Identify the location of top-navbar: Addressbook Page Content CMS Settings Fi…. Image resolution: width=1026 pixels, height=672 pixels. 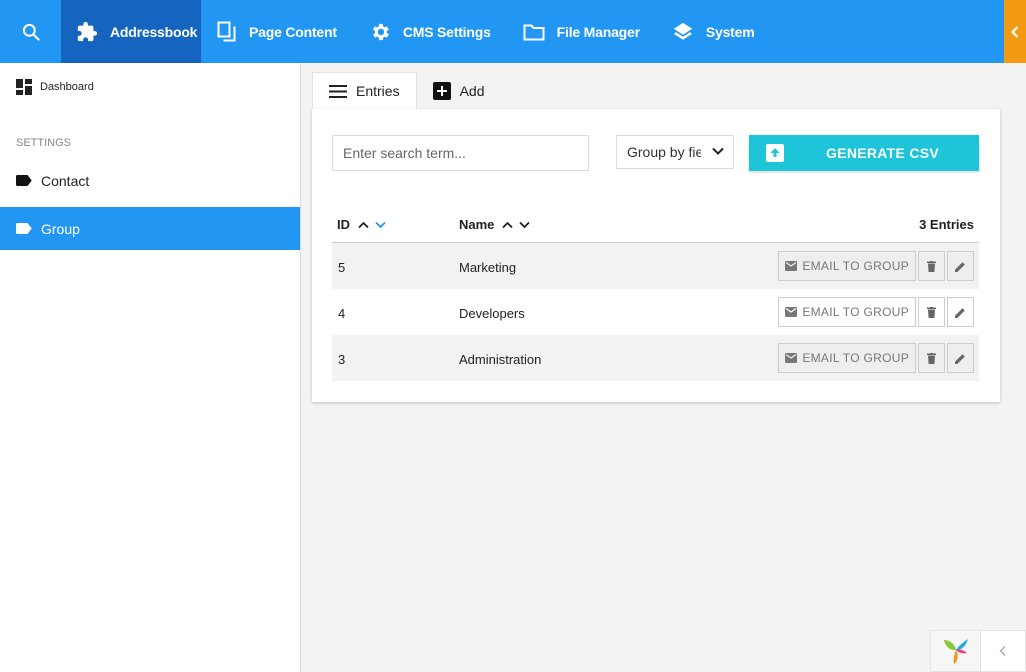
(513, 31).